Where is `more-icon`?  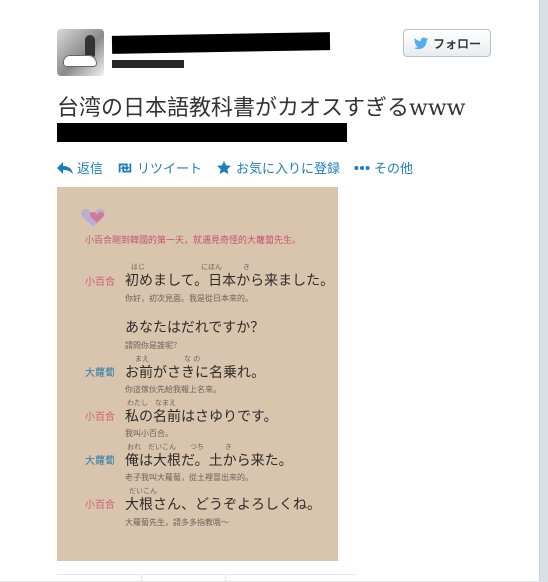 more-icon is located at coordinates (362, 167).